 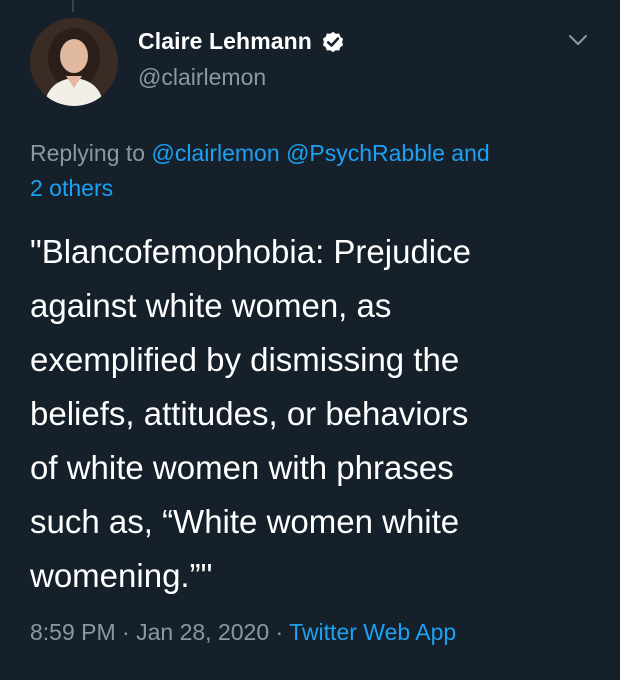 I want to click on tweet-text-line: exemplified by dismissing the, so click(x=245, y=359).